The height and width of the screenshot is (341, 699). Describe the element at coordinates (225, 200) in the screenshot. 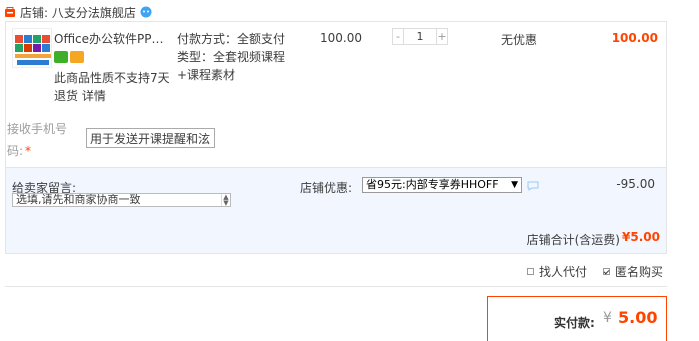

I see `textarea-scroll-icon: ▲ ▼` at that location.